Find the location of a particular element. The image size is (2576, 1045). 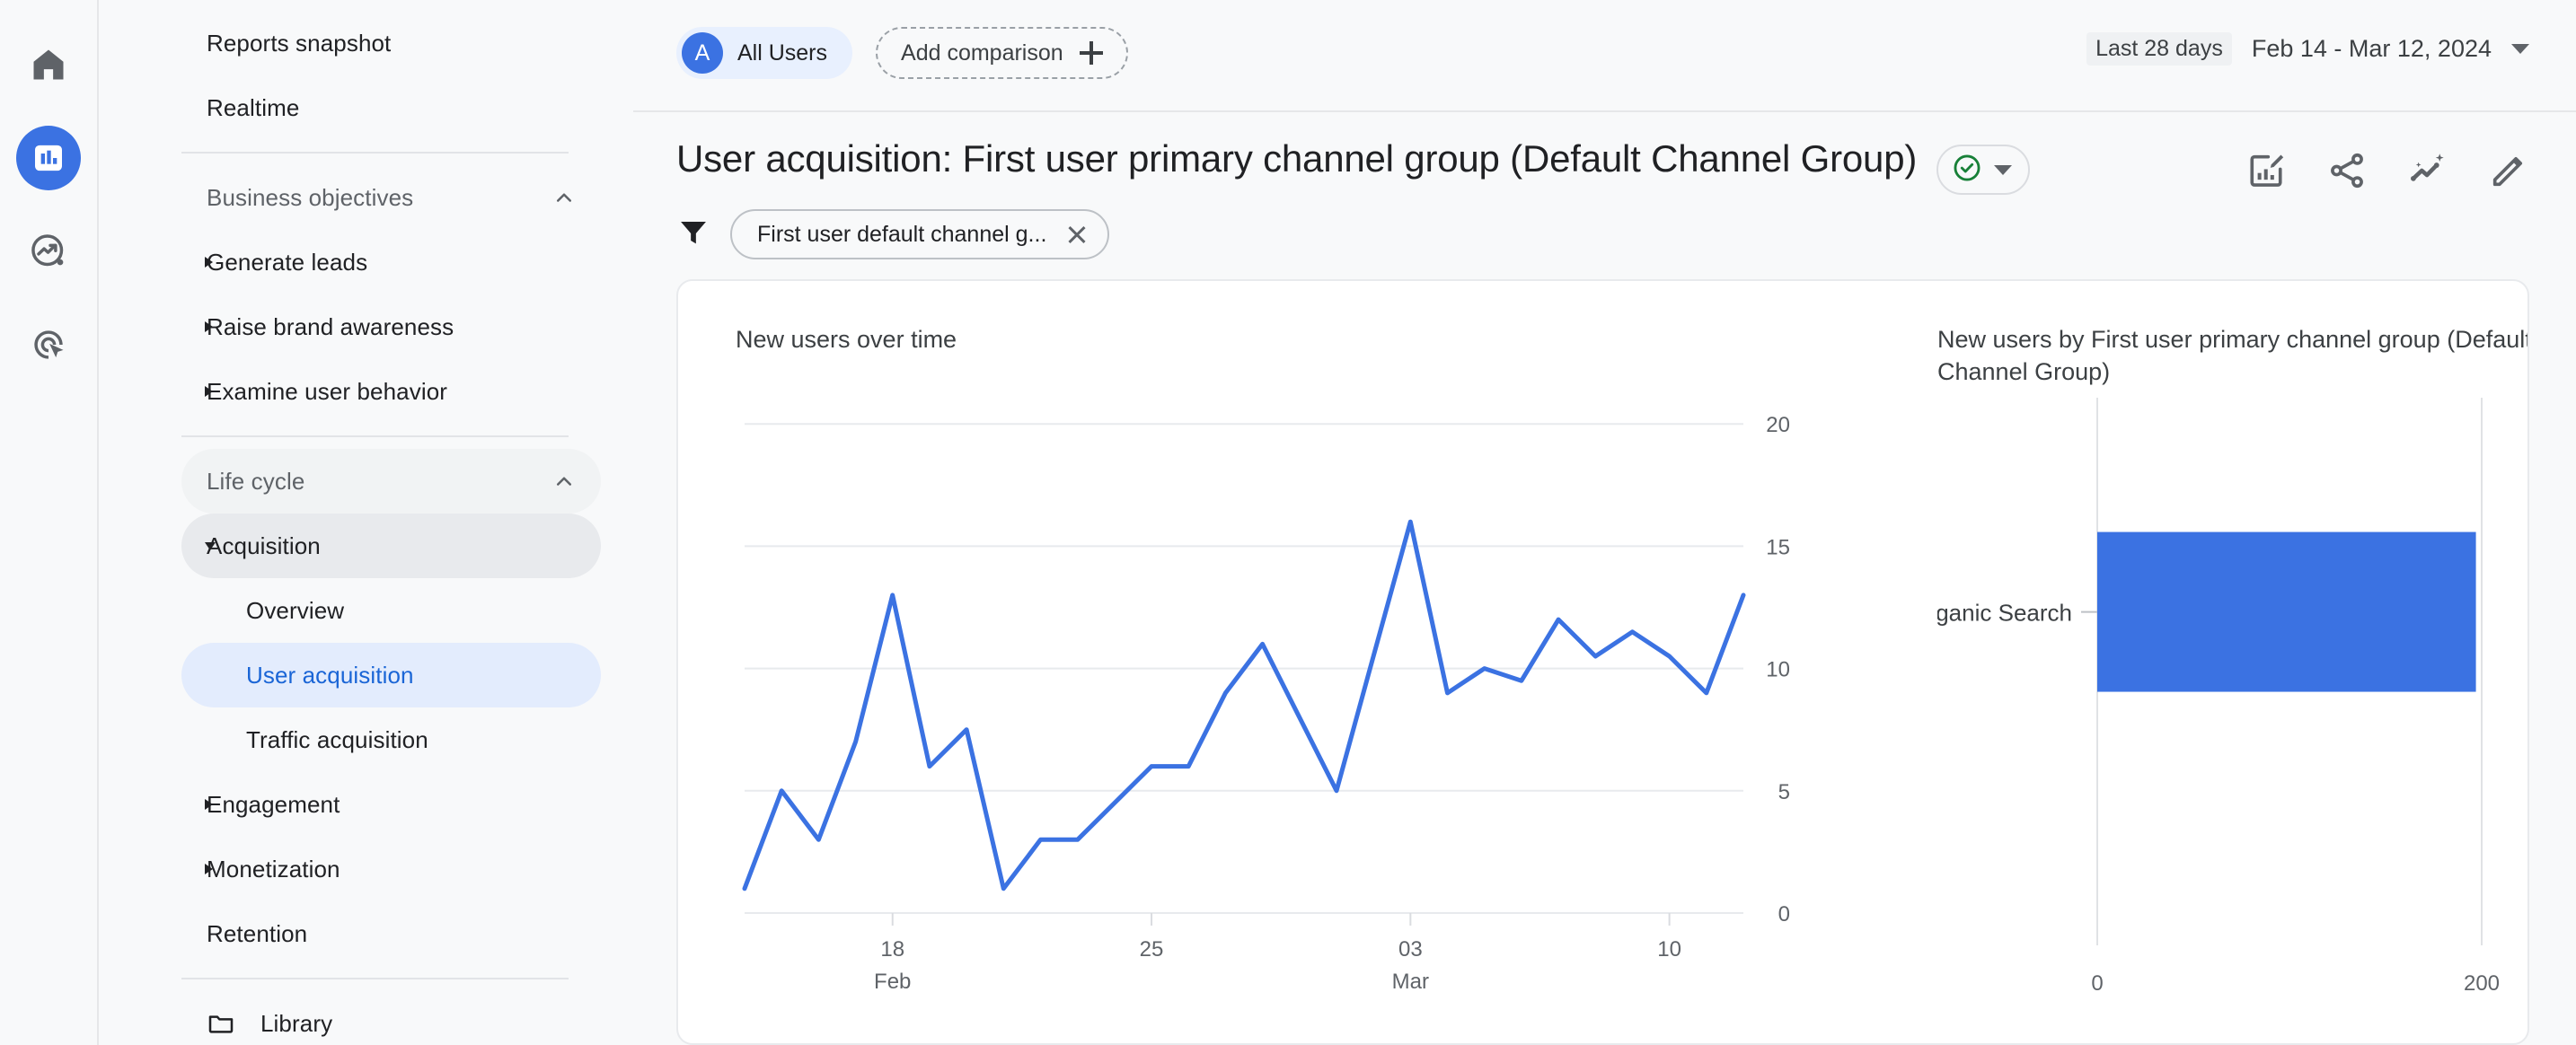

sidebar-section-life-cycle: Life cycle is located at coordinates (391, 481).